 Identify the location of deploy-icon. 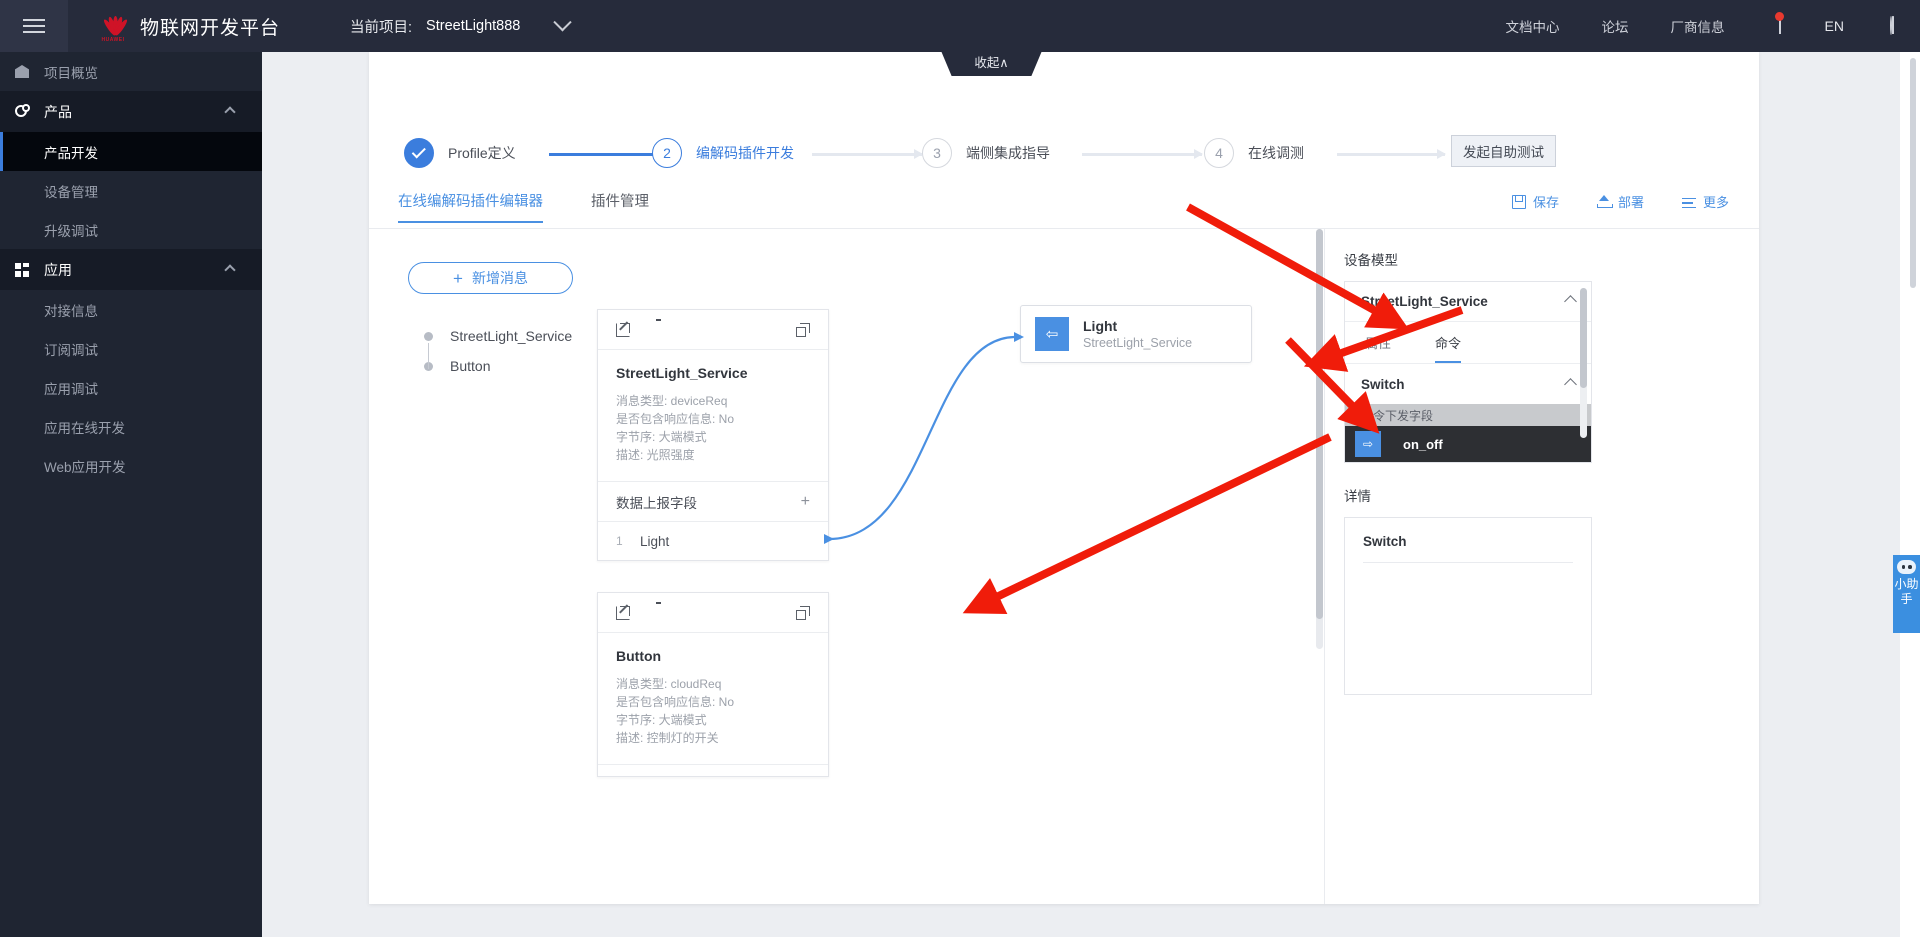
(1604, 201).